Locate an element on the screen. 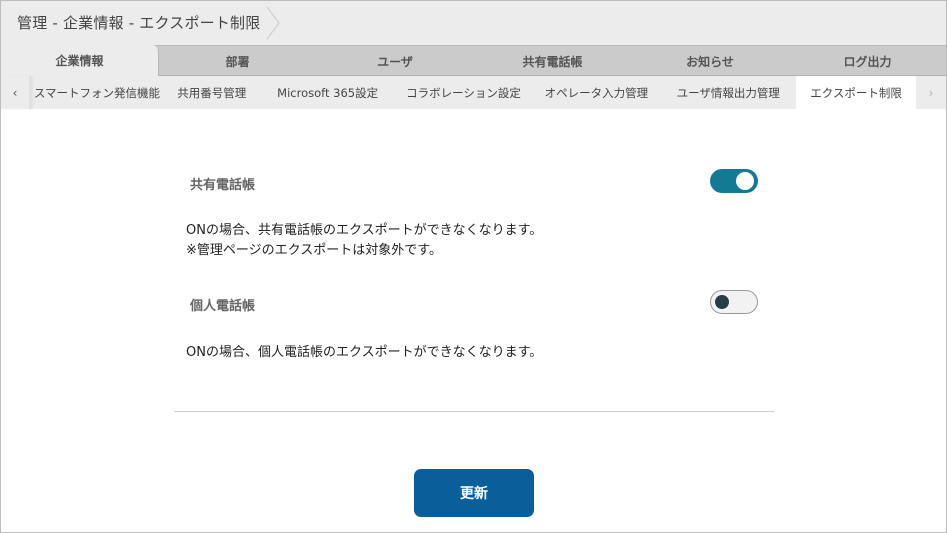  tab-shared-phonebook: 共有電話帳 is located at coordinates (552, 61).